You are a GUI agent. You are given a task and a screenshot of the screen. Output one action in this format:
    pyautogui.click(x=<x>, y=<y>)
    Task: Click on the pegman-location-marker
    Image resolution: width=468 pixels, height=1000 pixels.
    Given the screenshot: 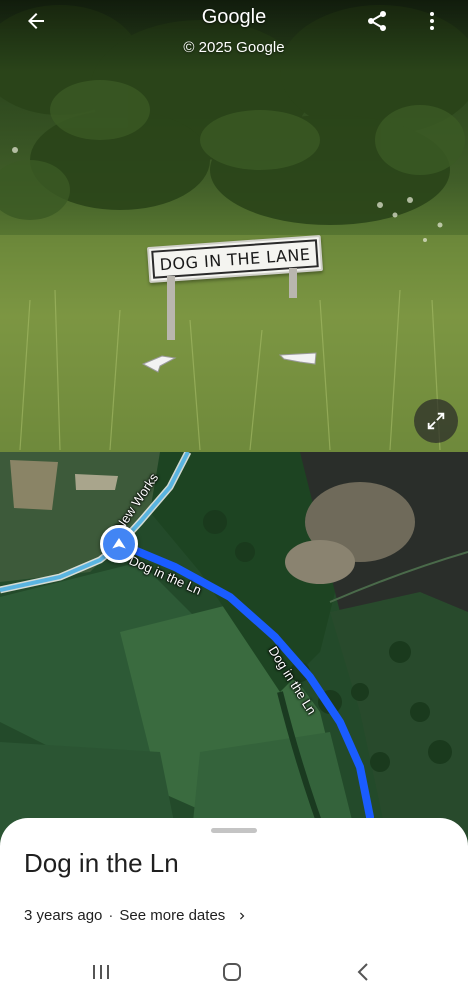 What is the action you would take?
    pyautogui.click(x=119, y=544)
    